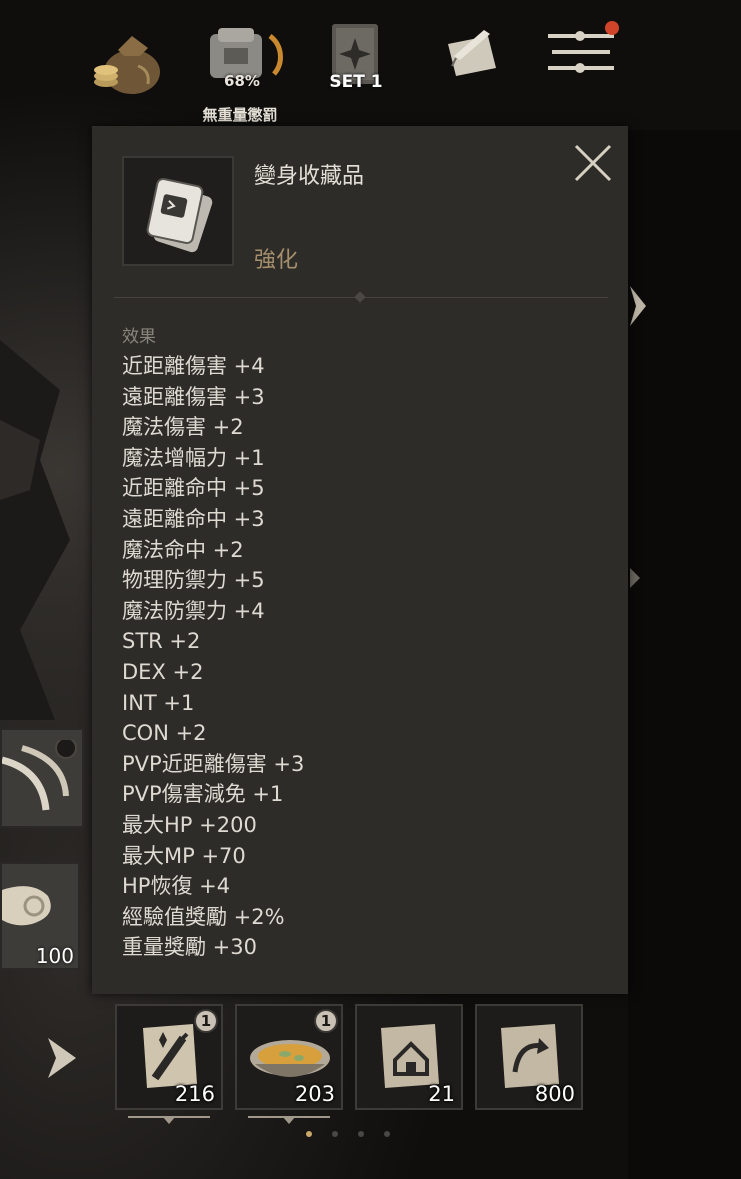  Describe the element at coordinates (612, 28) in the screenshot. I see `notification-dot` at that location.